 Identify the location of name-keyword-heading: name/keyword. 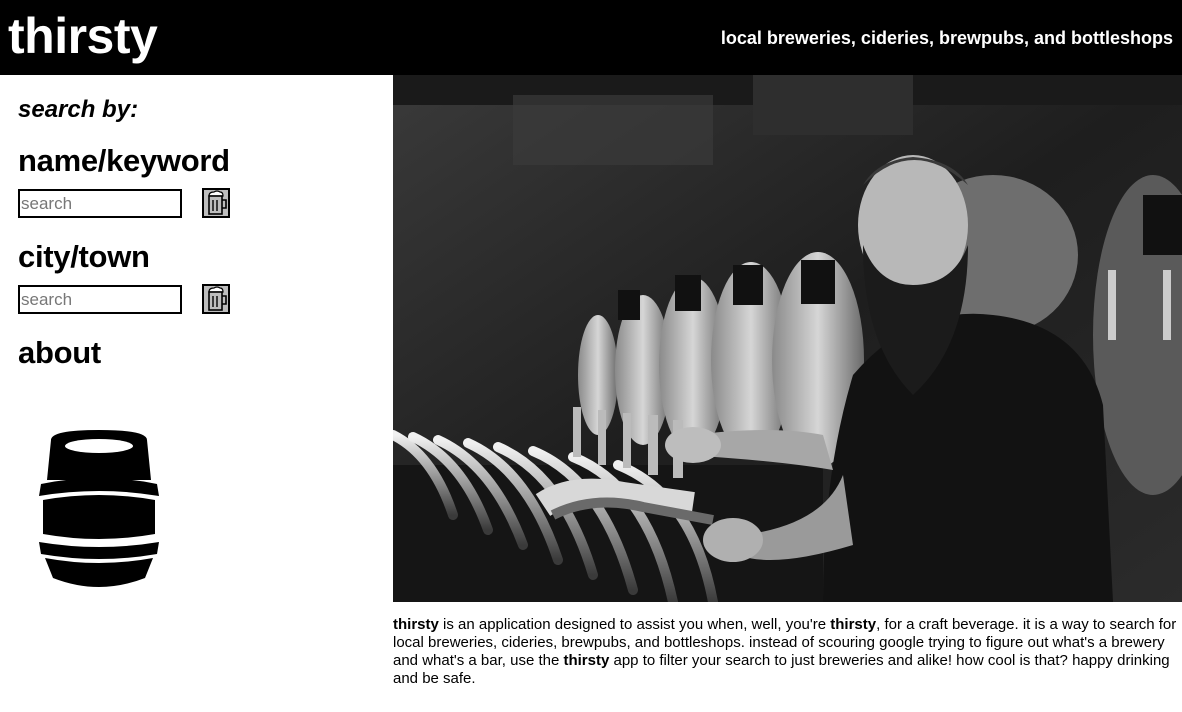
(124, 160).